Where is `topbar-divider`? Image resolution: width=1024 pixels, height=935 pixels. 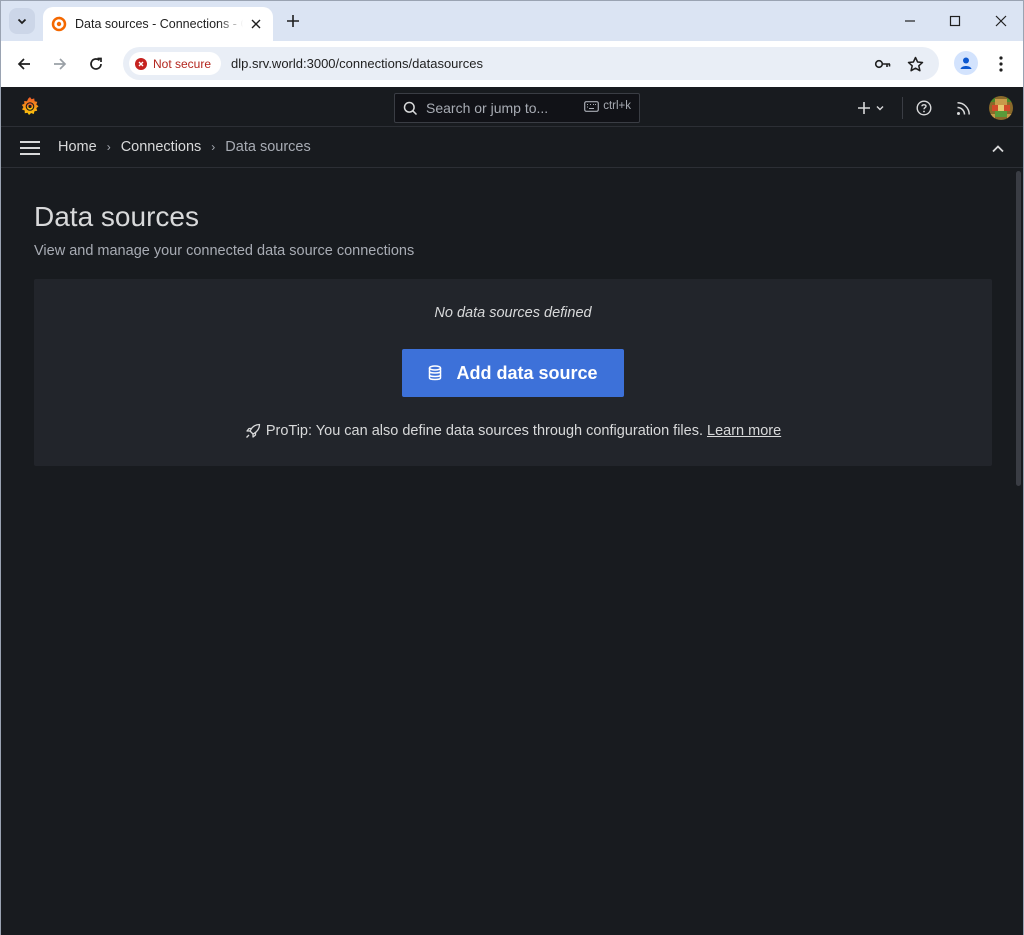 topbar-divider is located at coordinates (902, 108).